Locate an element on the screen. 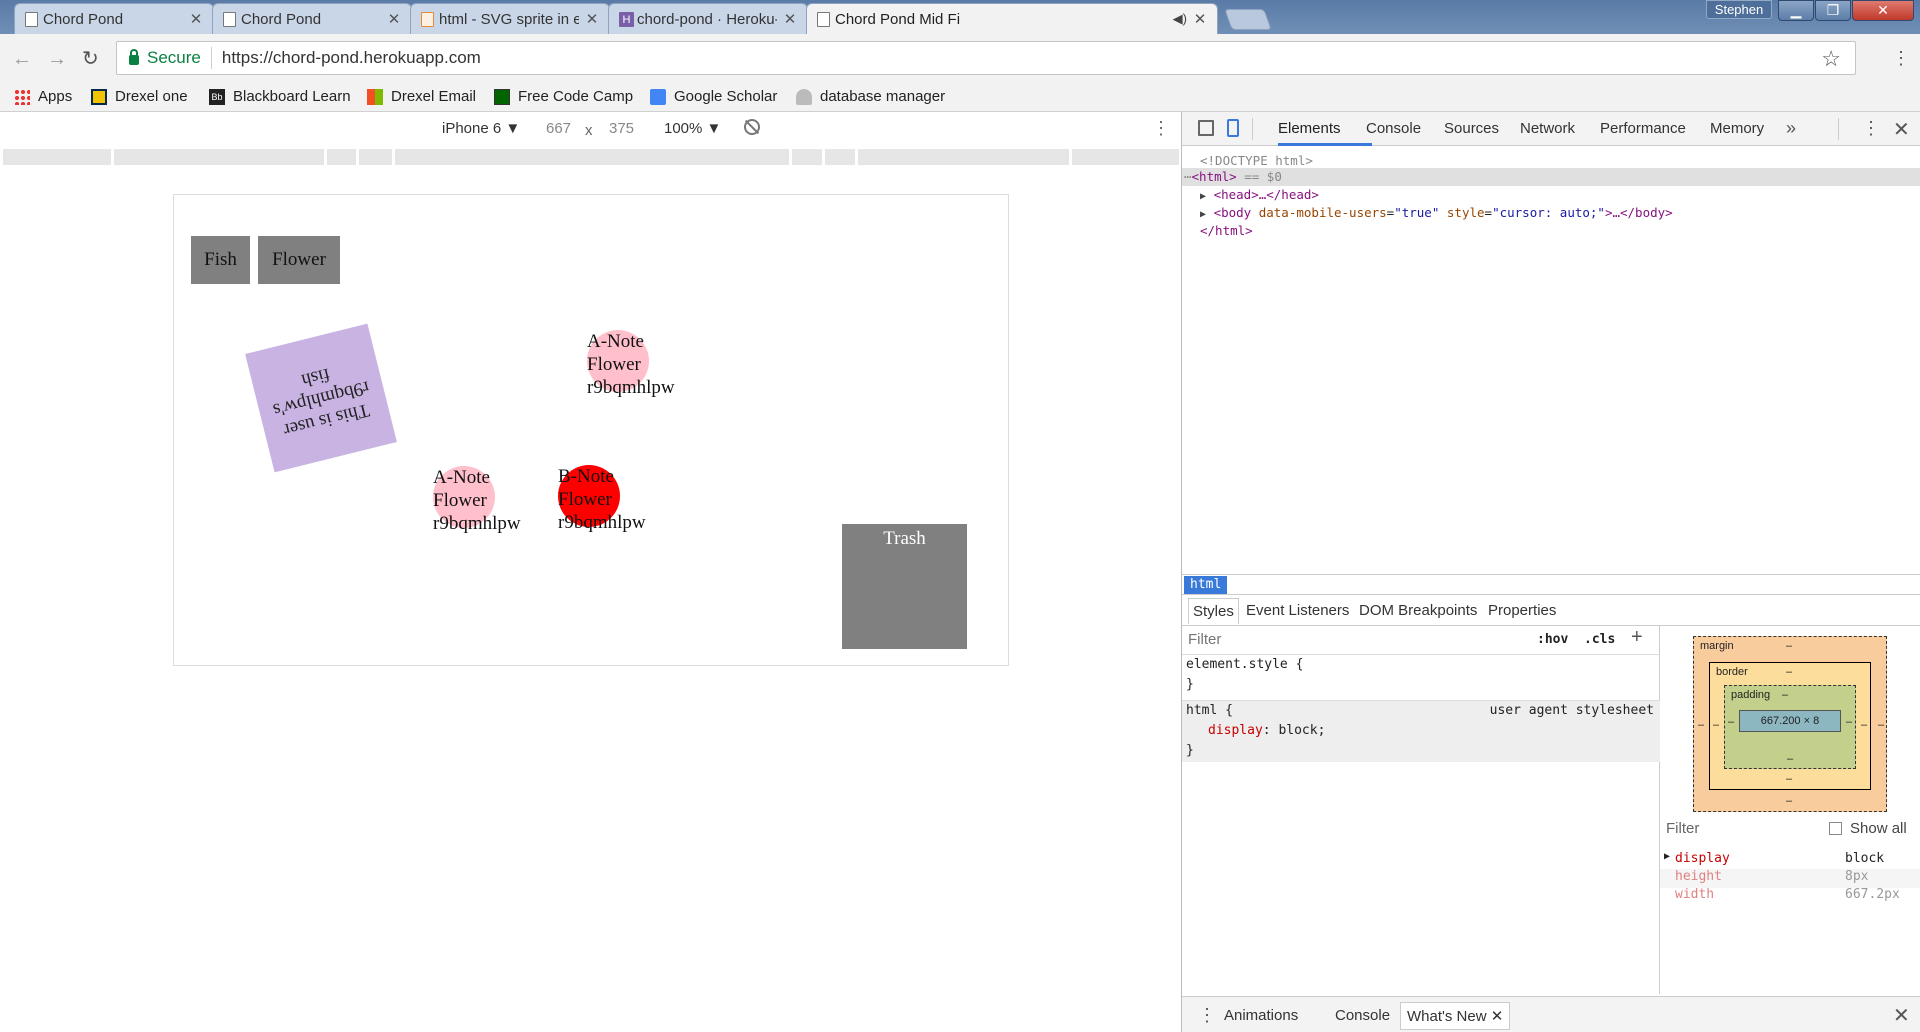 The width and height of the screenshot is (1920, 1032). media-query-bar is located at coordinates (591, 157).